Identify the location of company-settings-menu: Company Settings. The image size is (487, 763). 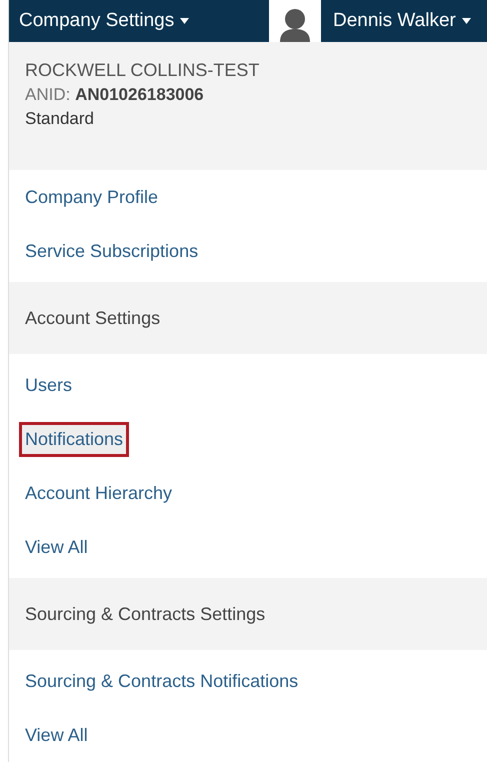
(139, 21).